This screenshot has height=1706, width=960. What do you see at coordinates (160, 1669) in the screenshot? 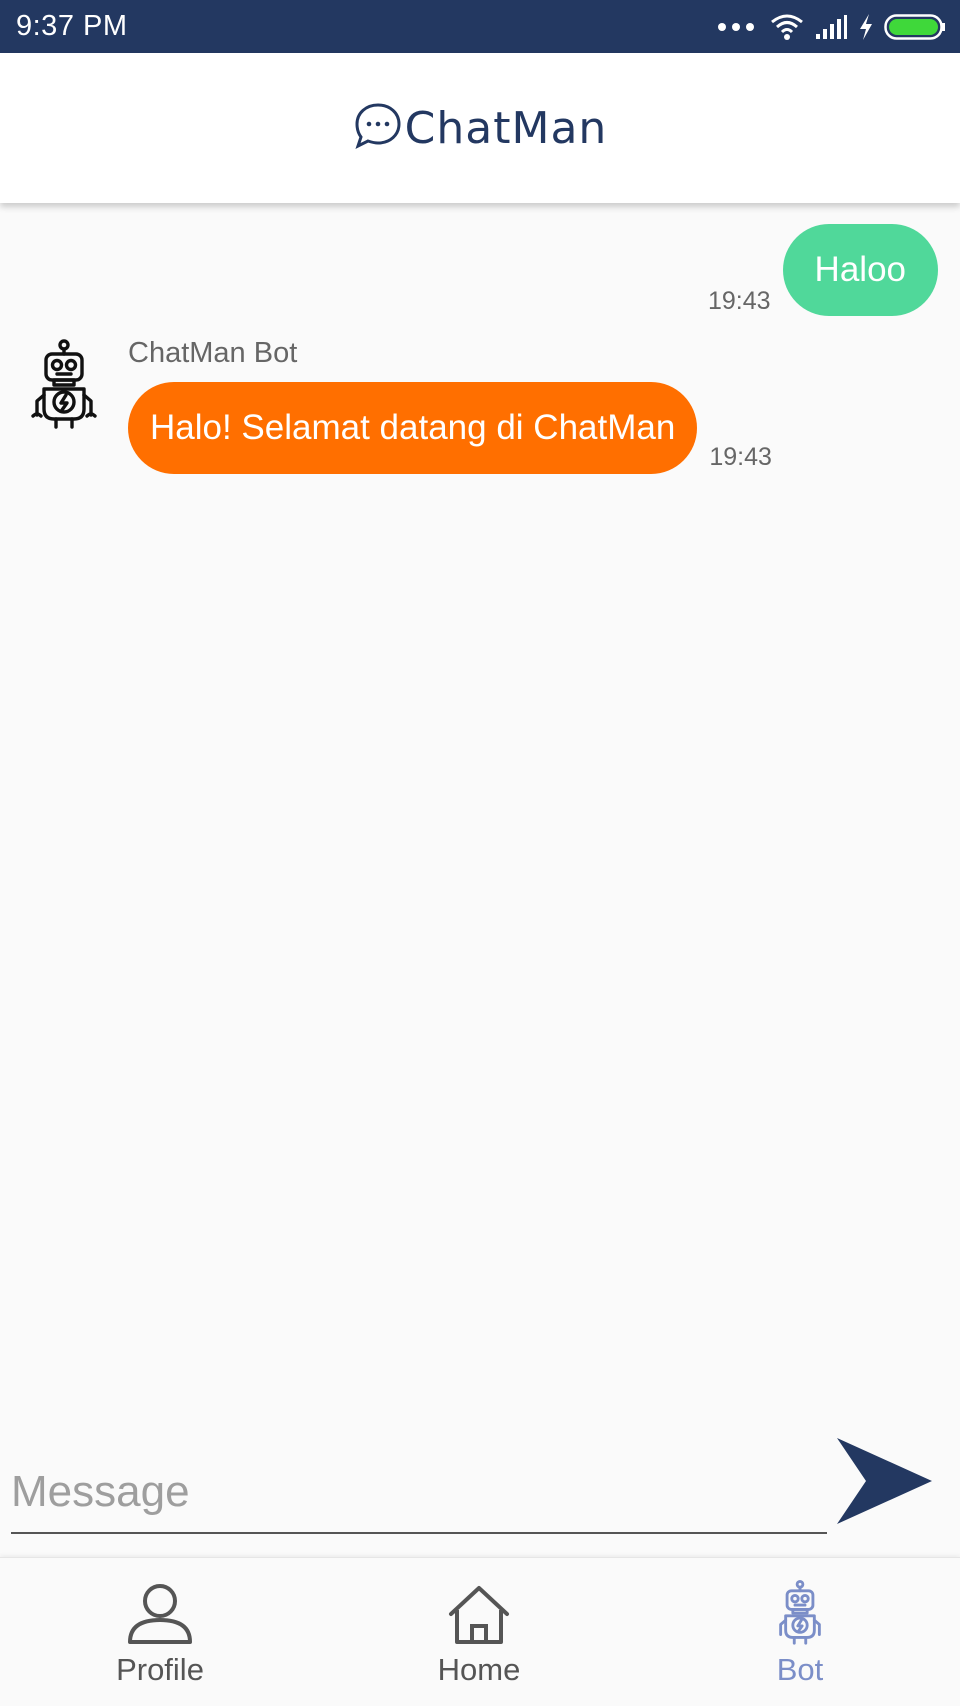
I see `nav-label: Profile` at bounding box center [160, 1669].